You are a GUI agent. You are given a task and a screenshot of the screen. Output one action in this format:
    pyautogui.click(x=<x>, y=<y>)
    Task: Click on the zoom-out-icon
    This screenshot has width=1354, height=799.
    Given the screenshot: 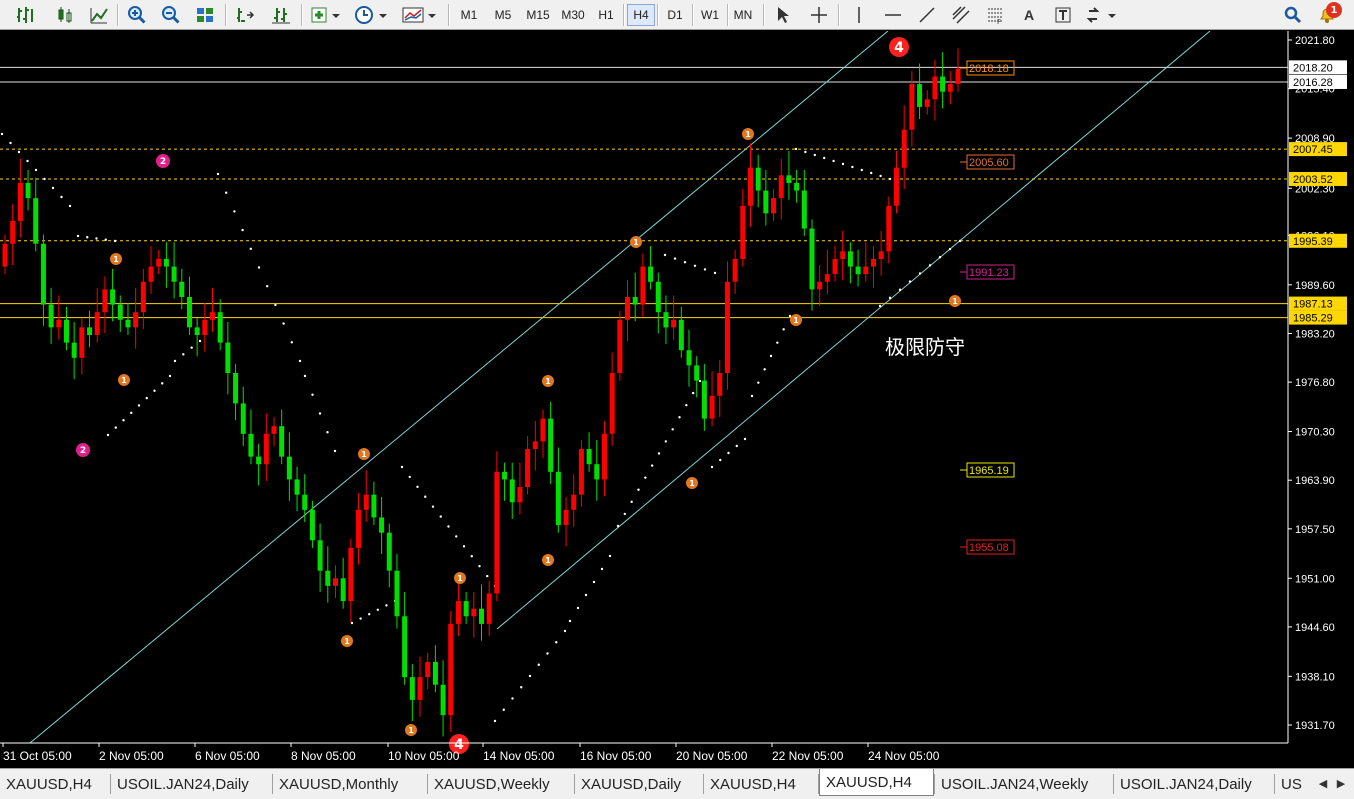 What is the action you would take?
    pyautogui.click(x=171, y=15)
    